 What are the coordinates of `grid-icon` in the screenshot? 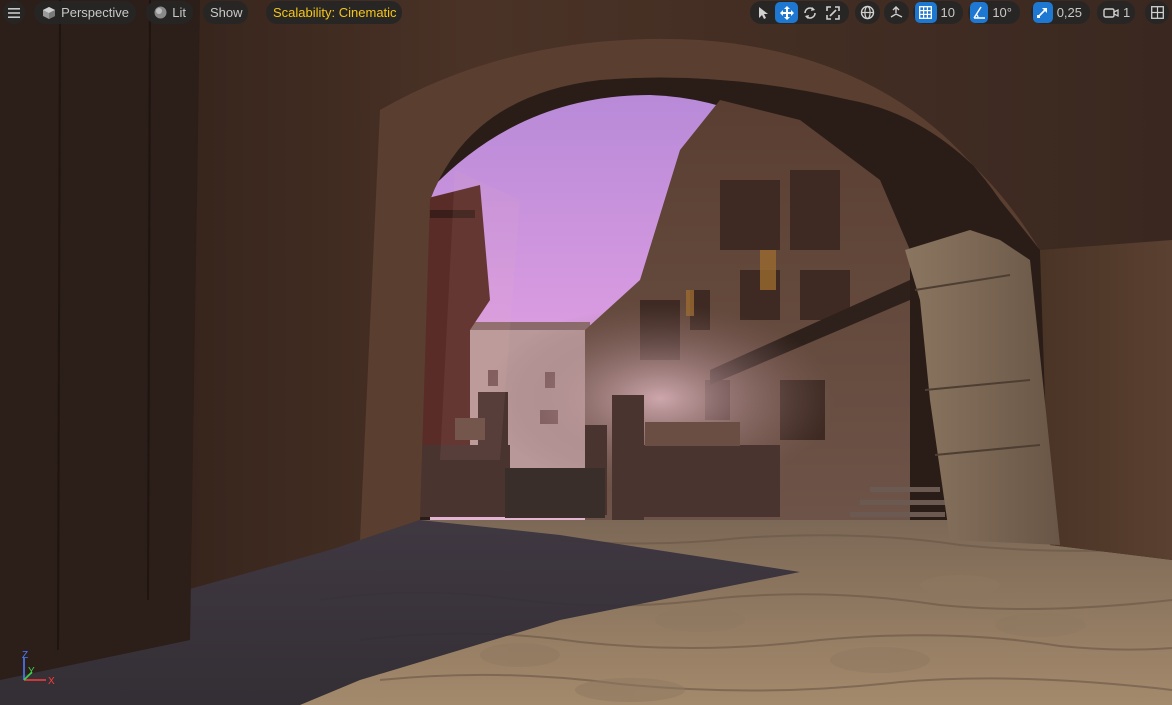 It's located at (926, 12).